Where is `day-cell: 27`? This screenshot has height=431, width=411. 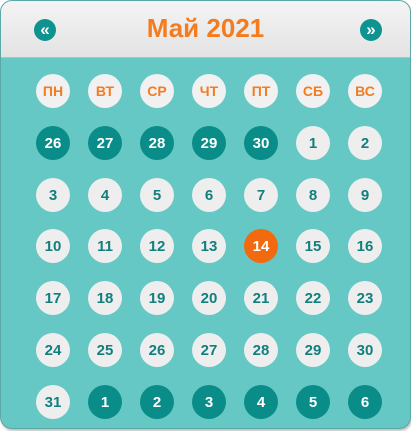 day-cell: 27 is located at coordinates (209, 350).